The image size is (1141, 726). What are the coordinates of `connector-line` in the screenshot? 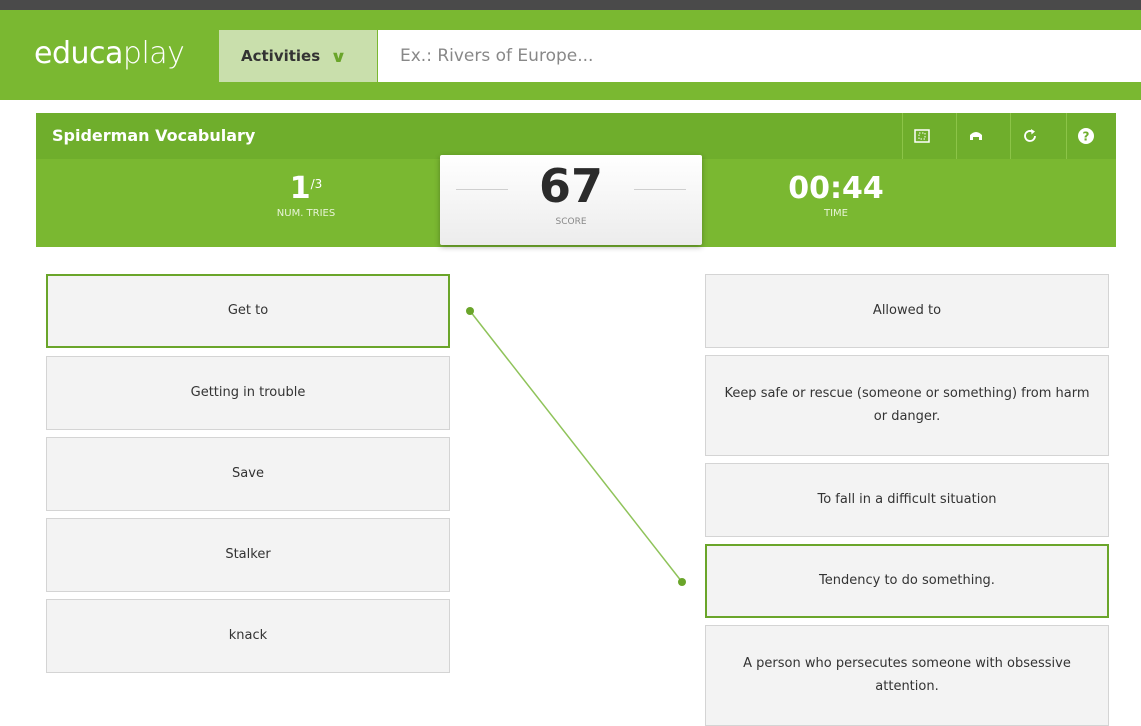 It's located at (576, 446).